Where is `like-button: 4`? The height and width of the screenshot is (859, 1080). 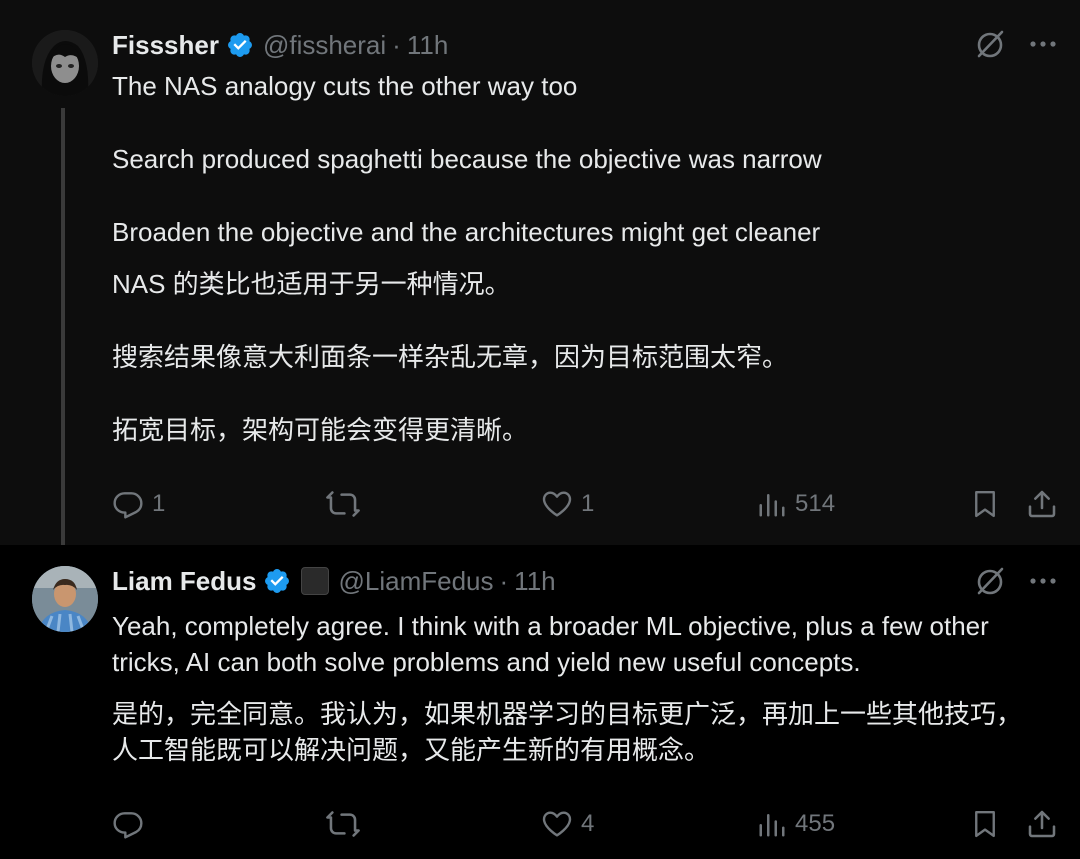 like-button: 4 is located at coordinates (567, 824).